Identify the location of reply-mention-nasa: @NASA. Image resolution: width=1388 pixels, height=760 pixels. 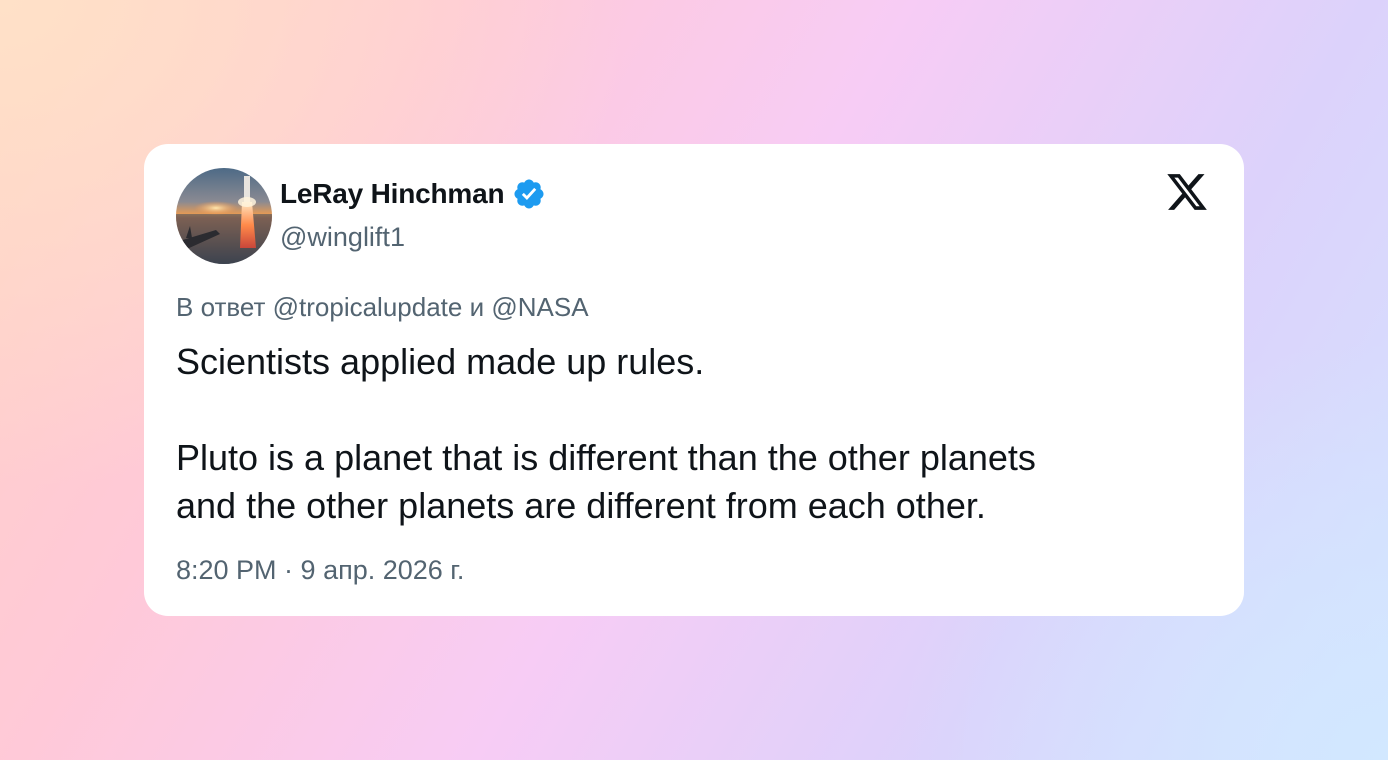
(539, 307).